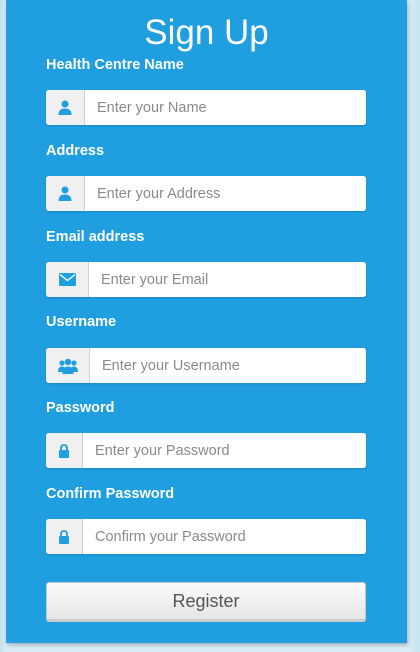 The height and width of the screenshot is (652, 420). I want to click on address-group, so click(206, 193).